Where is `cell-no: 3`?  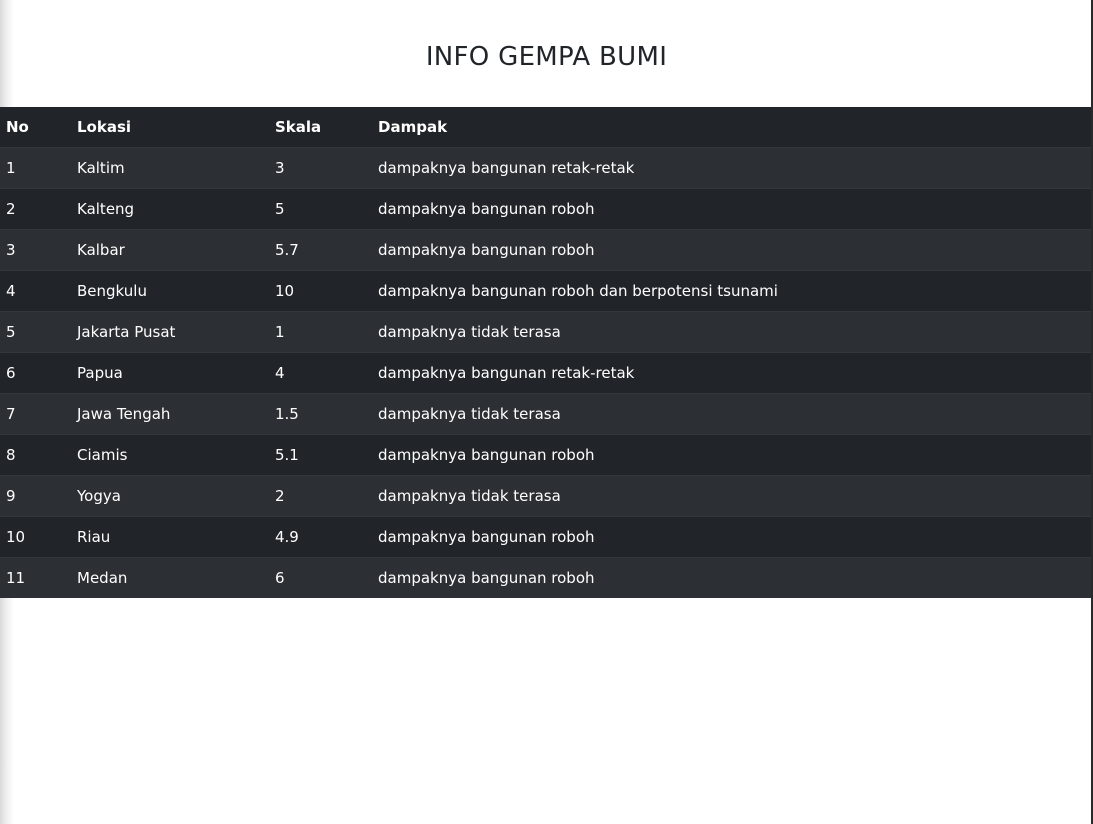
cell-no: 3 is located at coordinates (35, 250).